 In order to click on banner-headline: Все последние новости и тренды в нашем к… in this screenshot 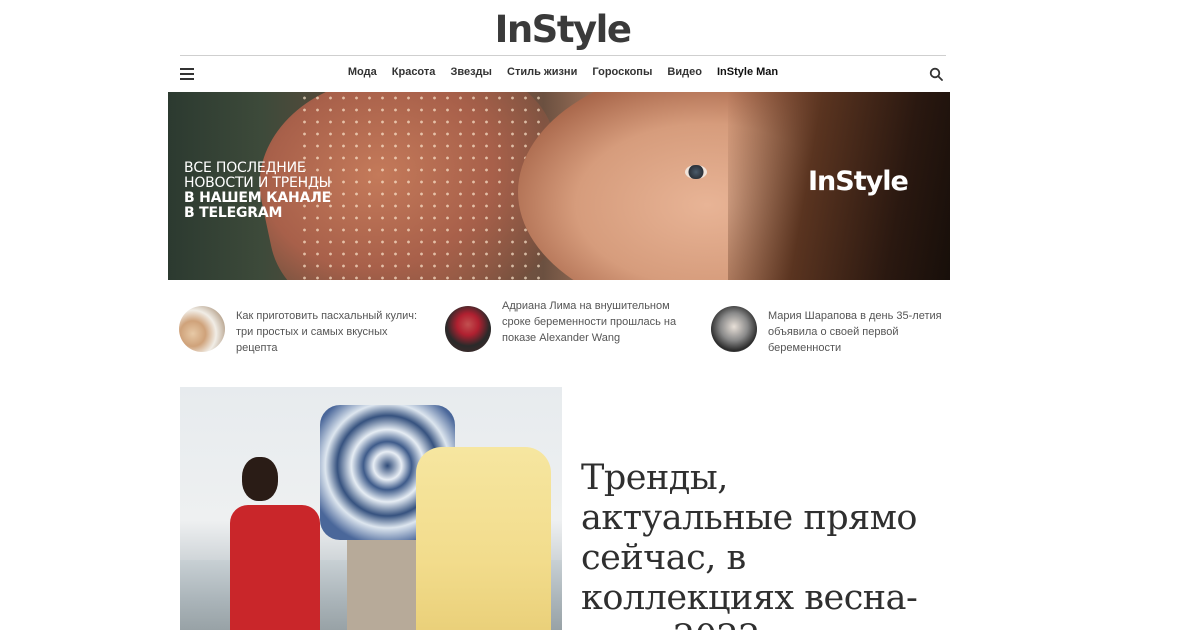, I will do `click(257, 190)`.